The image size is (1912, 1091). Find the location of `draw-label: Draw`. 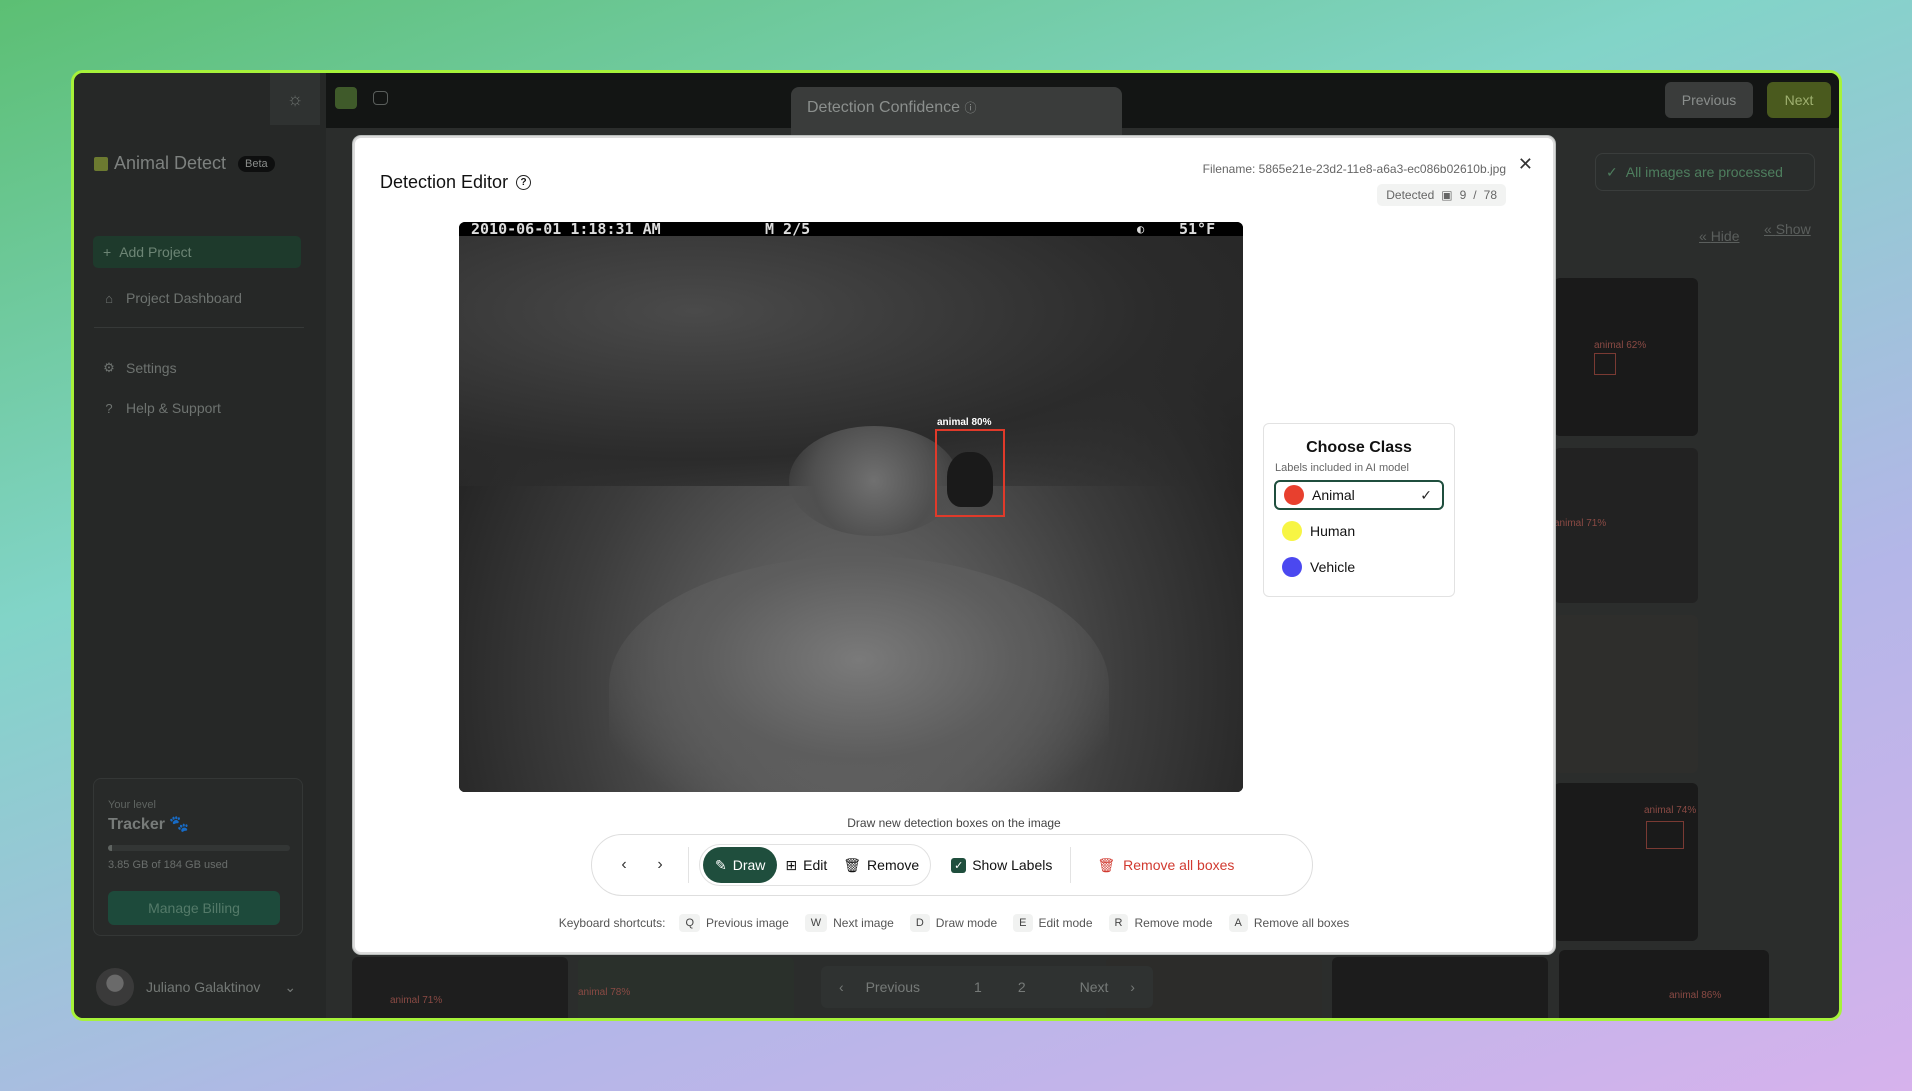

draw-label: Draw is located at coordinates (749, 865).